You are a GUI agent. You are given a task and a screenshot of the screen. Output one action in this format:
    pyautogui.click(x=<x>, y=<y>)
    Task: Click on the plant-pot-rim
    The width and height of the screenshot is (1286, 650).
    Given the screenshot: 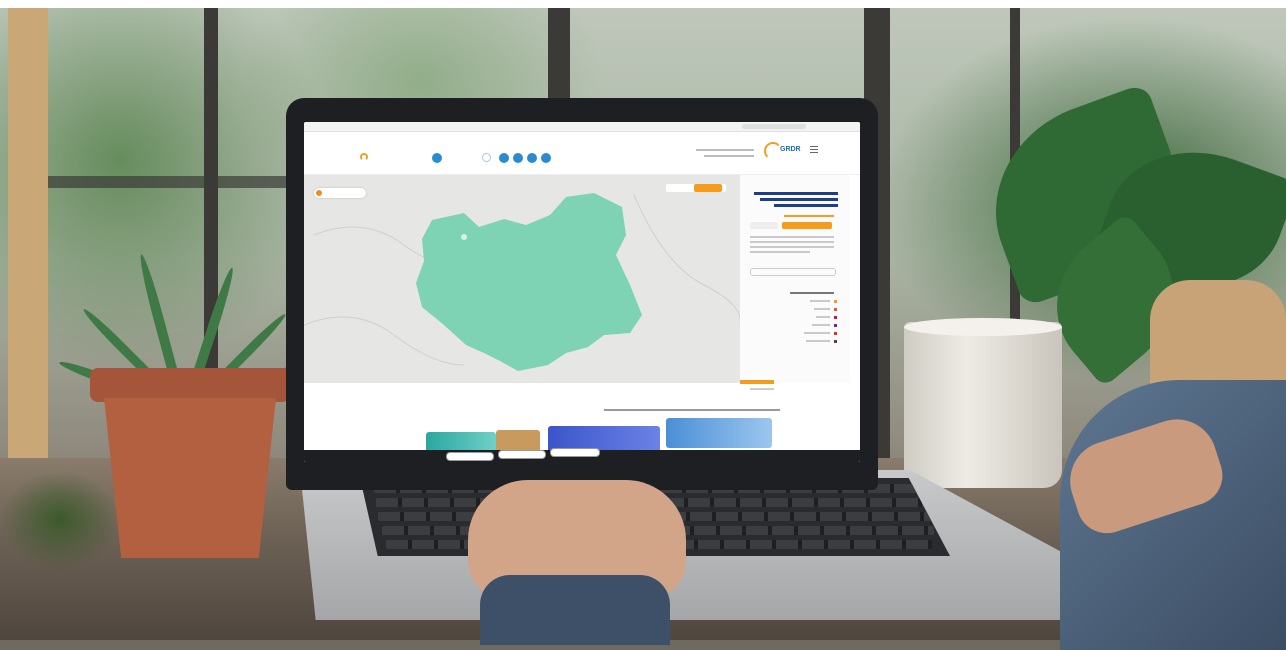 What is the action you would take?
    pyautogui.click(x=190, y=385)
    